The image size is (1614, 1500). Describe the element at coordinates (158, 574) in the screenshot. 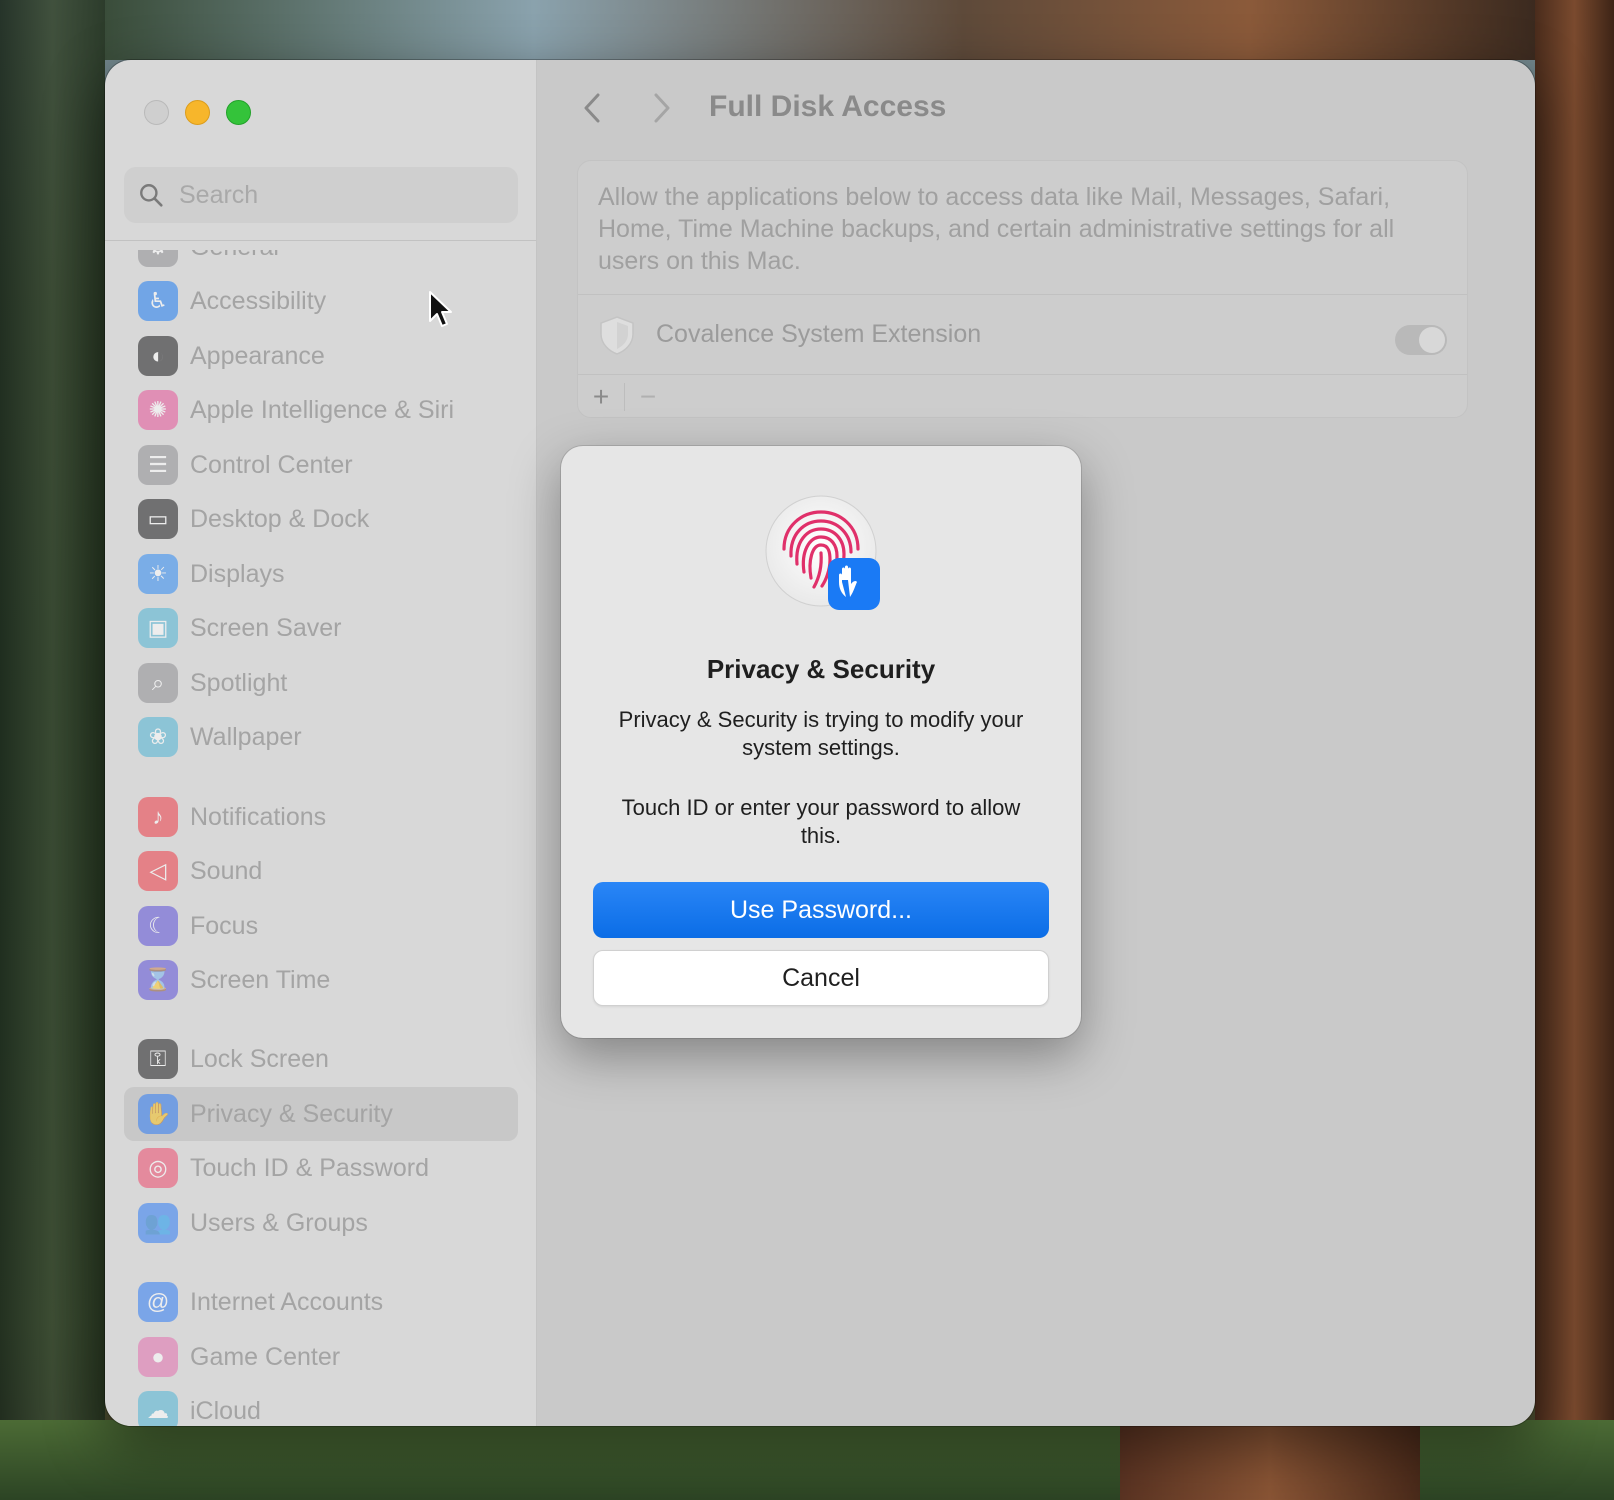

I see `displays-icon: ☀` at that location.